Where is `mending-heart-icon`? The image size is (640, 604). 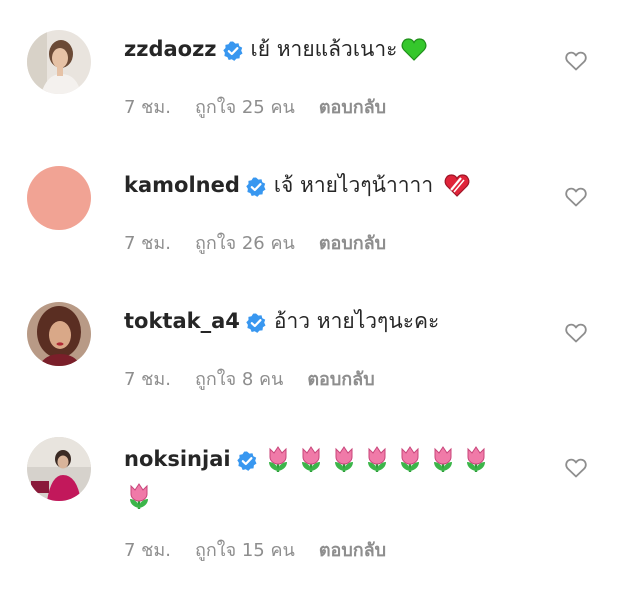 mending-heart-icon is located at coordinates (456, 185).